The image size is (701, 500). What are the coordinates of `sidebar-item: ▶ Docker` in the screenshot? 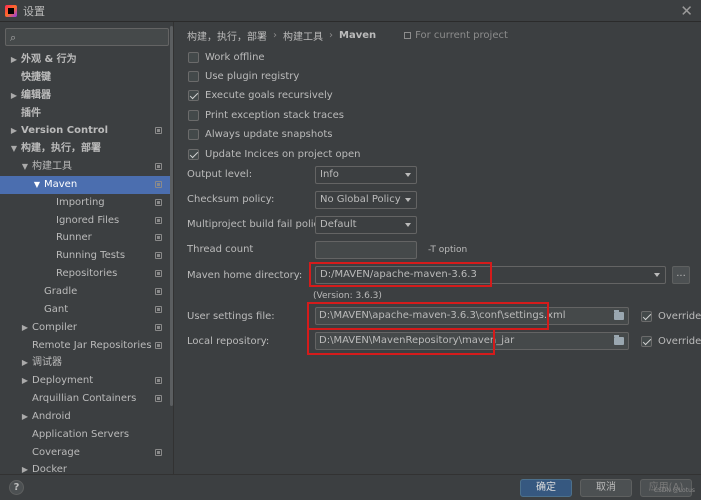 It's located at (86, 467).